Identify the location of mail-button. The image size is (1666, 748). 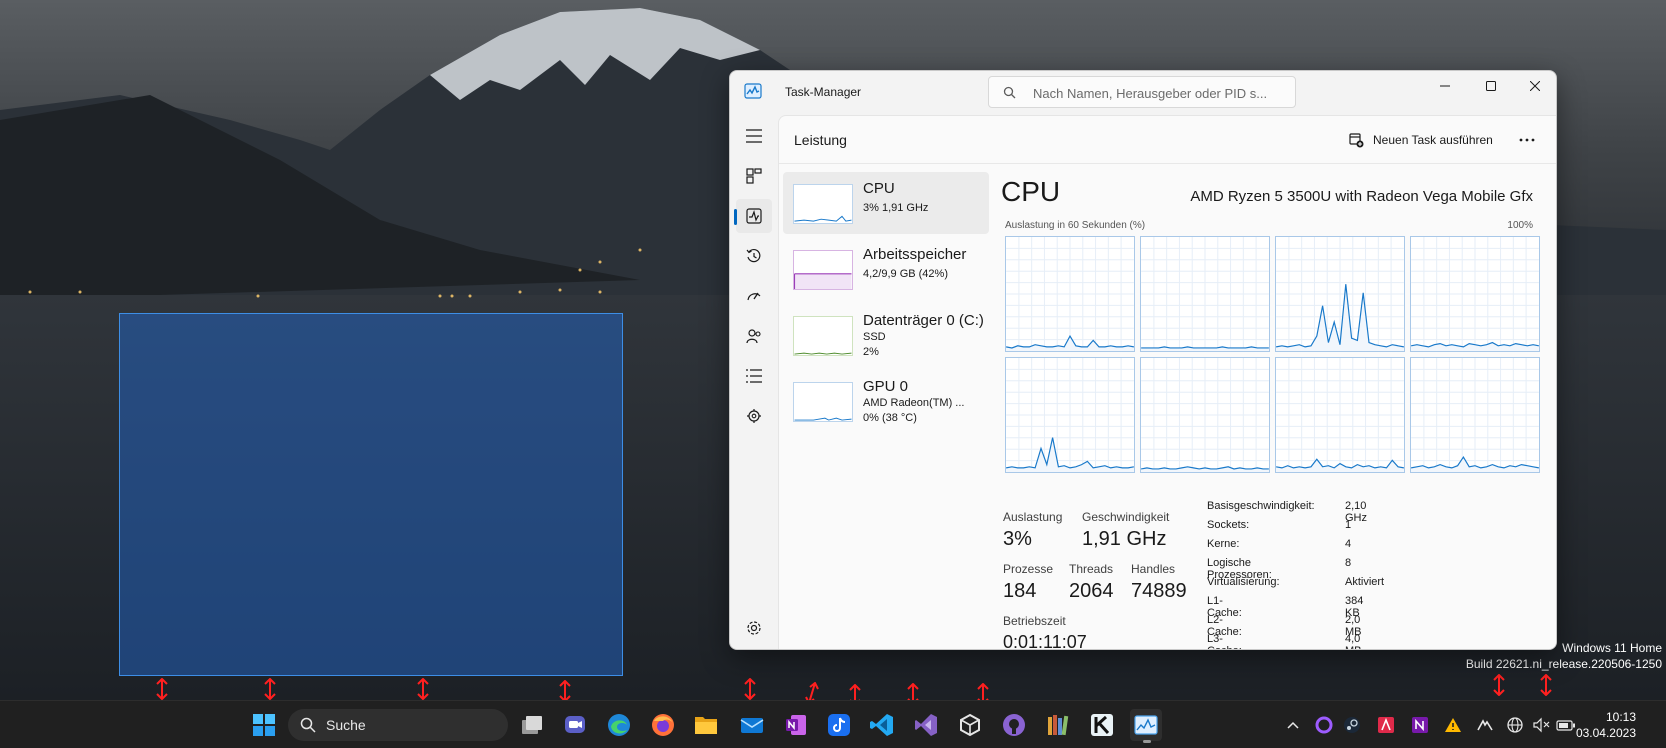
(752, 725).